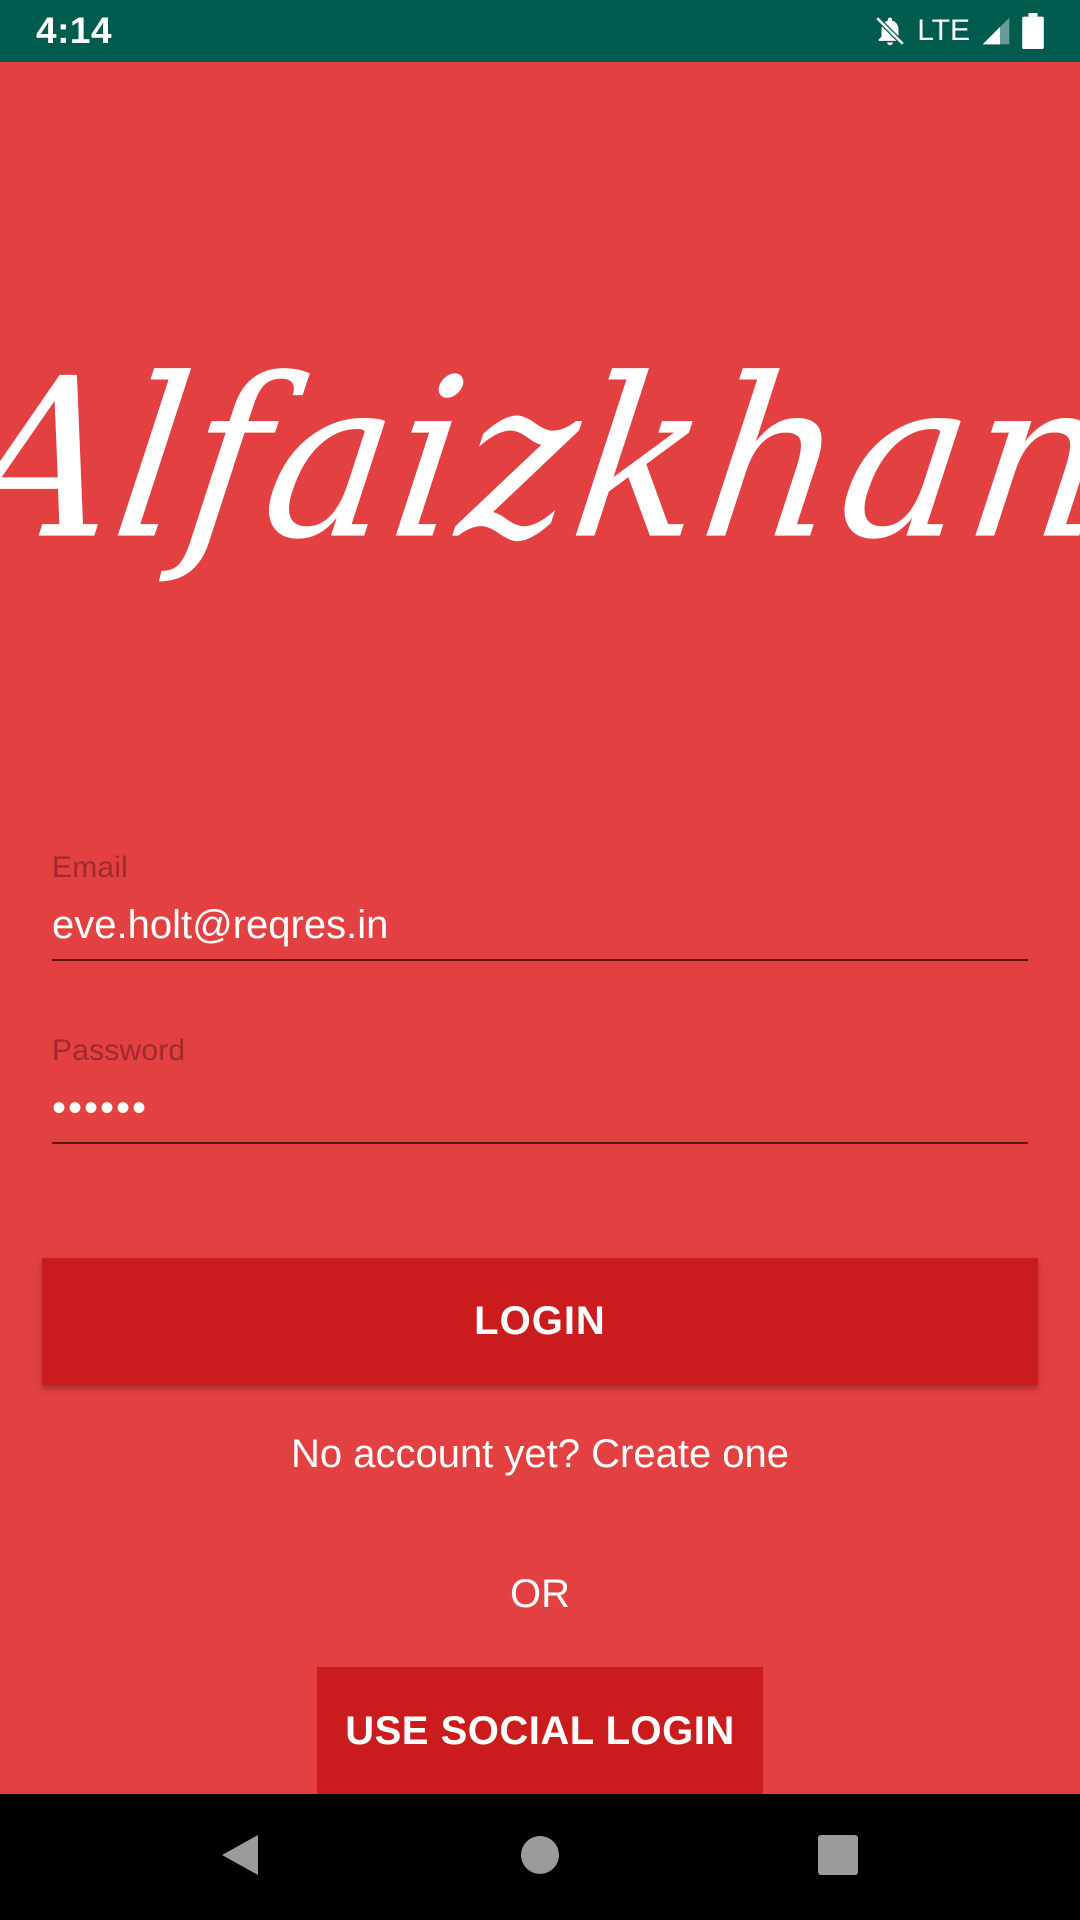 This screenshot has width=1080, height=1920. I want to click on signal-icon, so click(996, 31).